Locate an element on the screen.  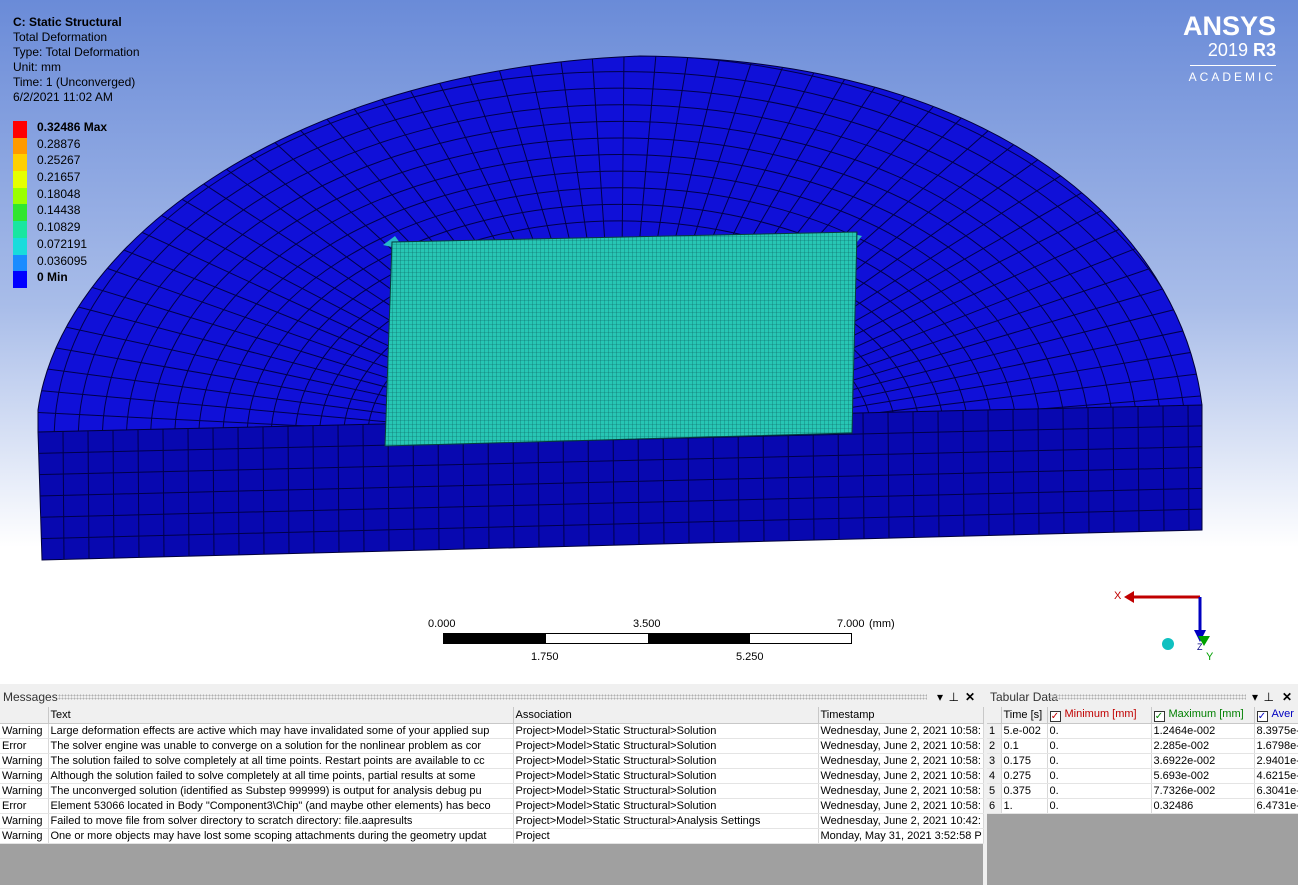
messages-column-header: Timestamp is located at coordinates (901, 715).